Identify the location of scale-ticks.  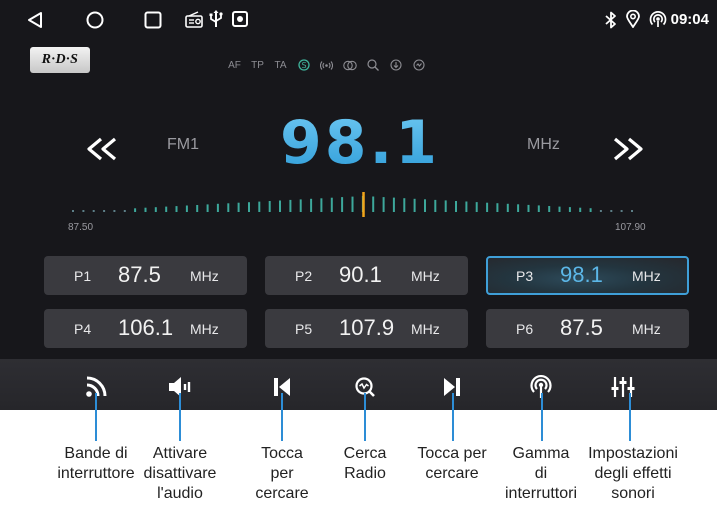
(358, 207).